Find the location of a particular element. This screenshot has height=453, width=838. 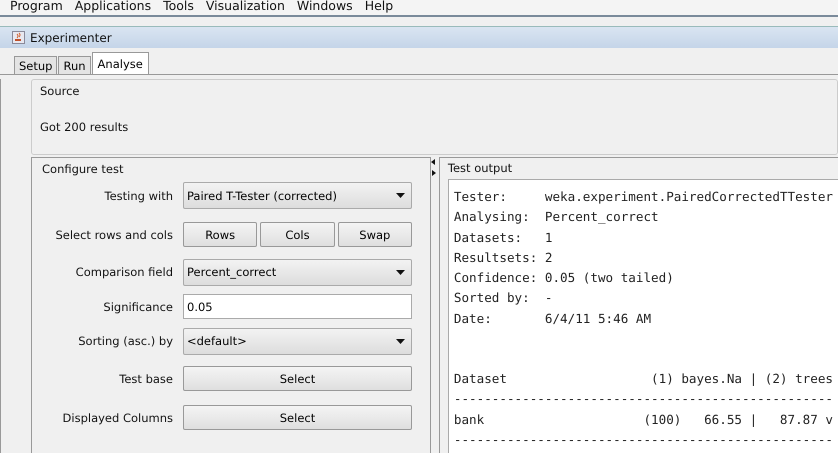

window-title: Experimenter is located at coordinates (71, 37).